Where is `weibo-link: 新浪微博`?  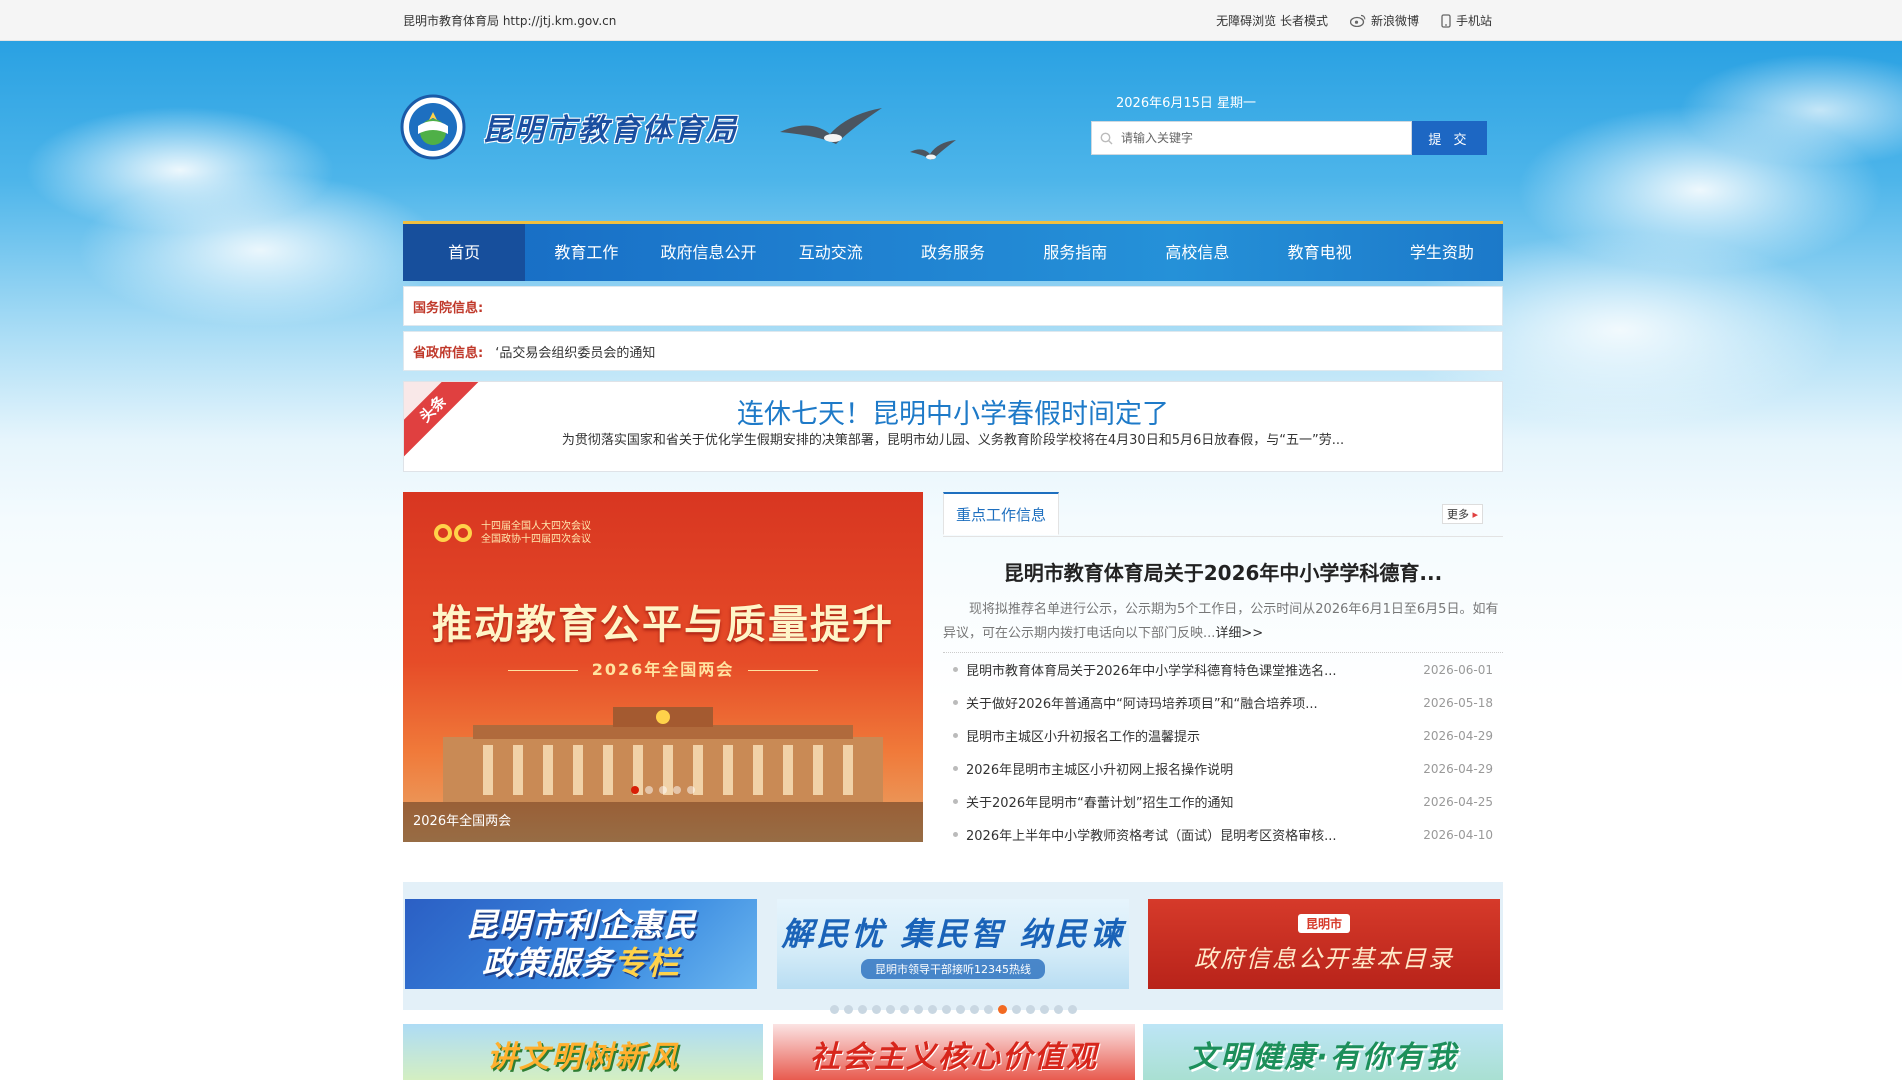
weibo-link: 新浪微博 is located at coordinates (1384, 20).